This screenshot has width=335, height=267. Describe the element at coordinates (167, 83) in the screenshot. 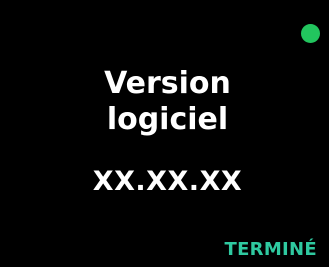

I see `title-line-1: Version` at that location.